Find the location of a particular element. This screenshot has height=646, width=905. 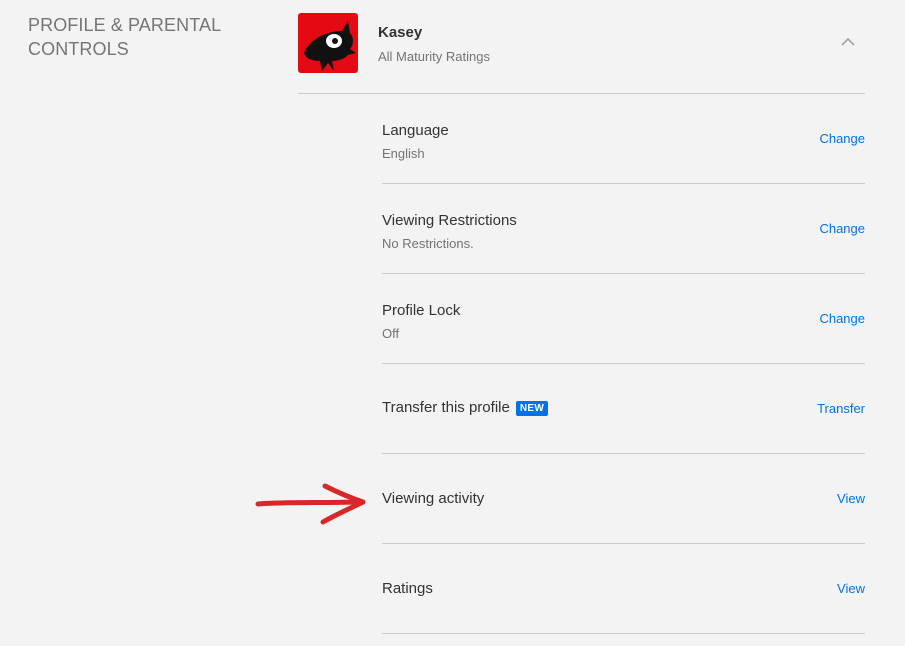

avatar-monster-icon is located at coordinates (328, 43).